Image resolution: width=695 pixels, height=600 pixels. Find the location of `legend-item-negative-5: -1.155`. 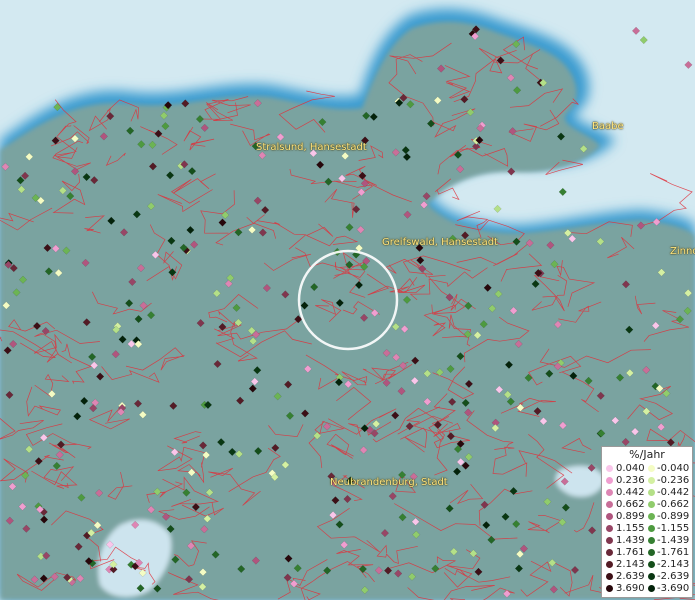

legend-item-negative-5: -1.155 is located at coordinates (647, 529).